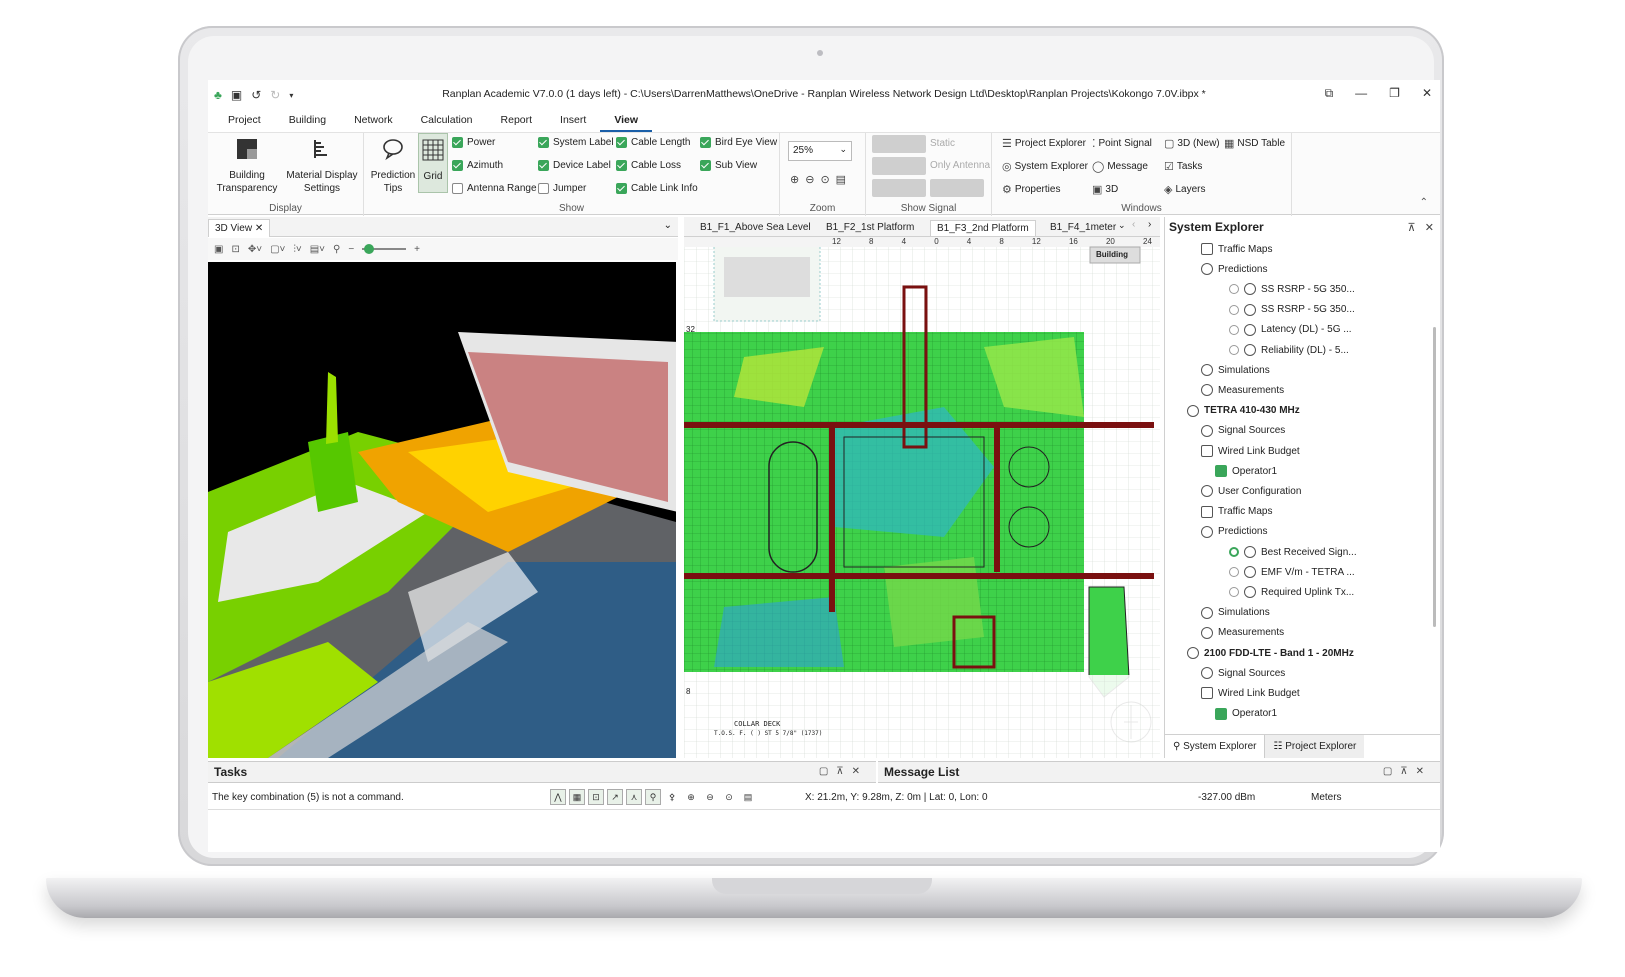 The image size is (1625, 977). What do you see at coordinates (1434, 477) in the screenshot?
I see `tree-scrollbar` at bounding box center [1434, 477].